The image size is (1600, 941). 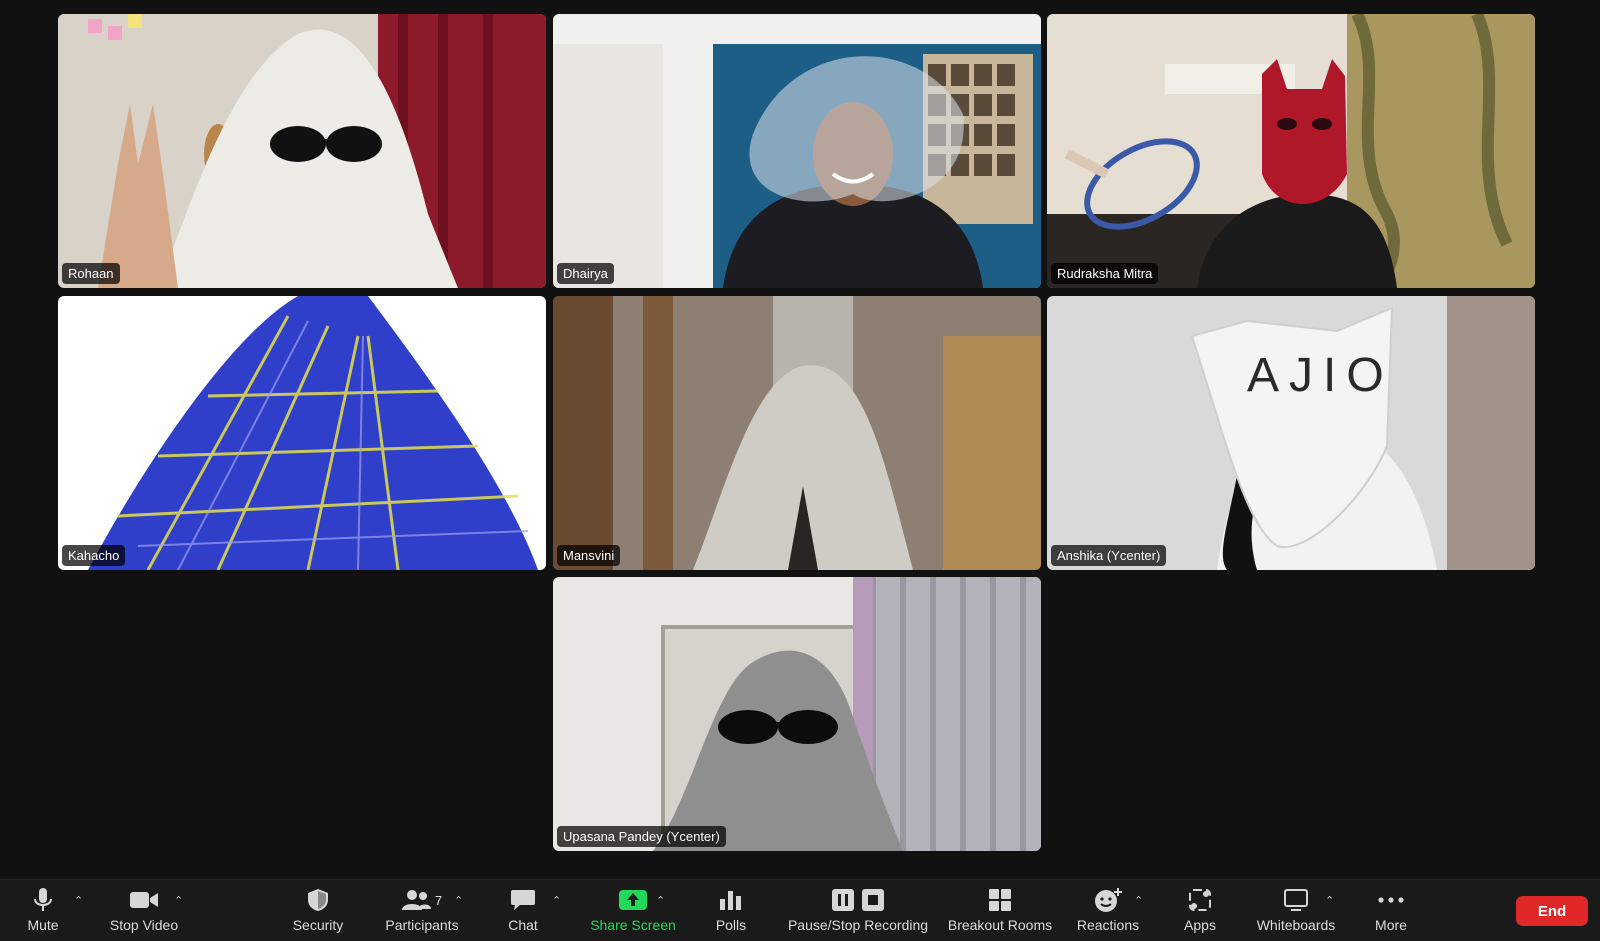 What do you see at coordinates (660, 900) in the screenshot?
I see `share-options-chevron-icon: ⌃` at bounding box center [660, 900].